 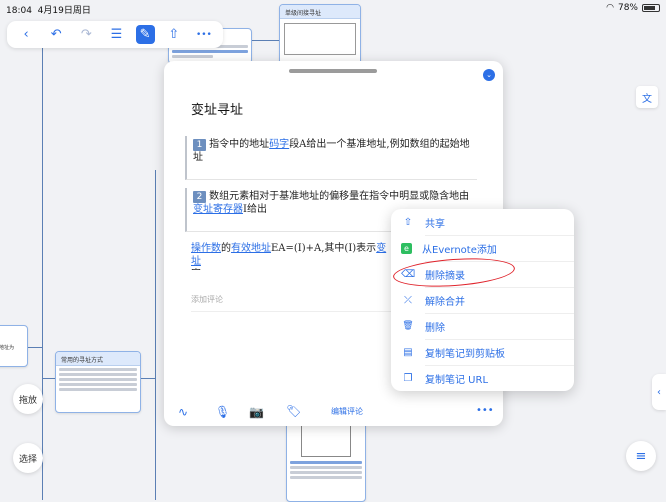 I want to click on number-badge: 1, so click(x=199, y=145).